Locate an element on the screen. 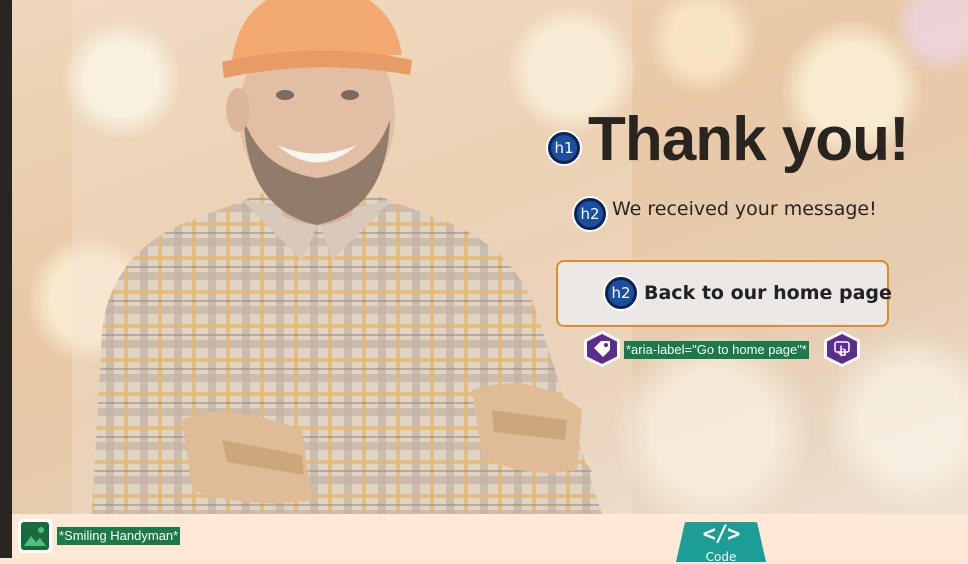 The height and width of the screenshot is (564, 968). h1-badge-label: h1 is located at coordinates (564, 148).